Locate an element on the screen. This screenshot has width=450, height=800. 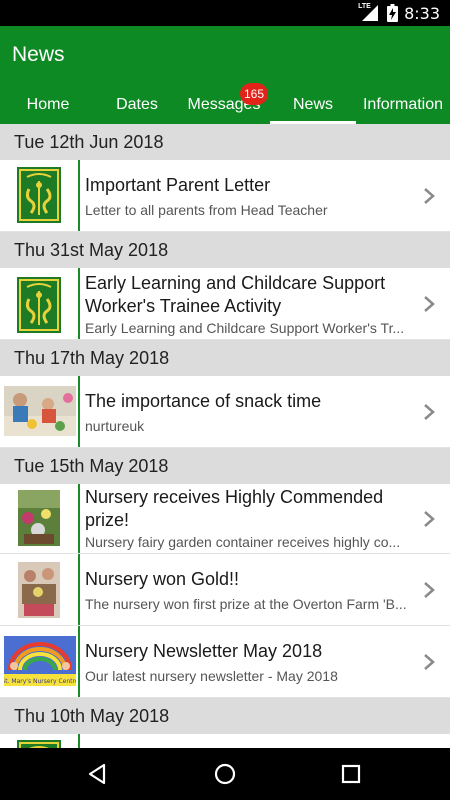
item-subtitle: Letter to all parents from Head Teacher is located at coordinates (206, 210).